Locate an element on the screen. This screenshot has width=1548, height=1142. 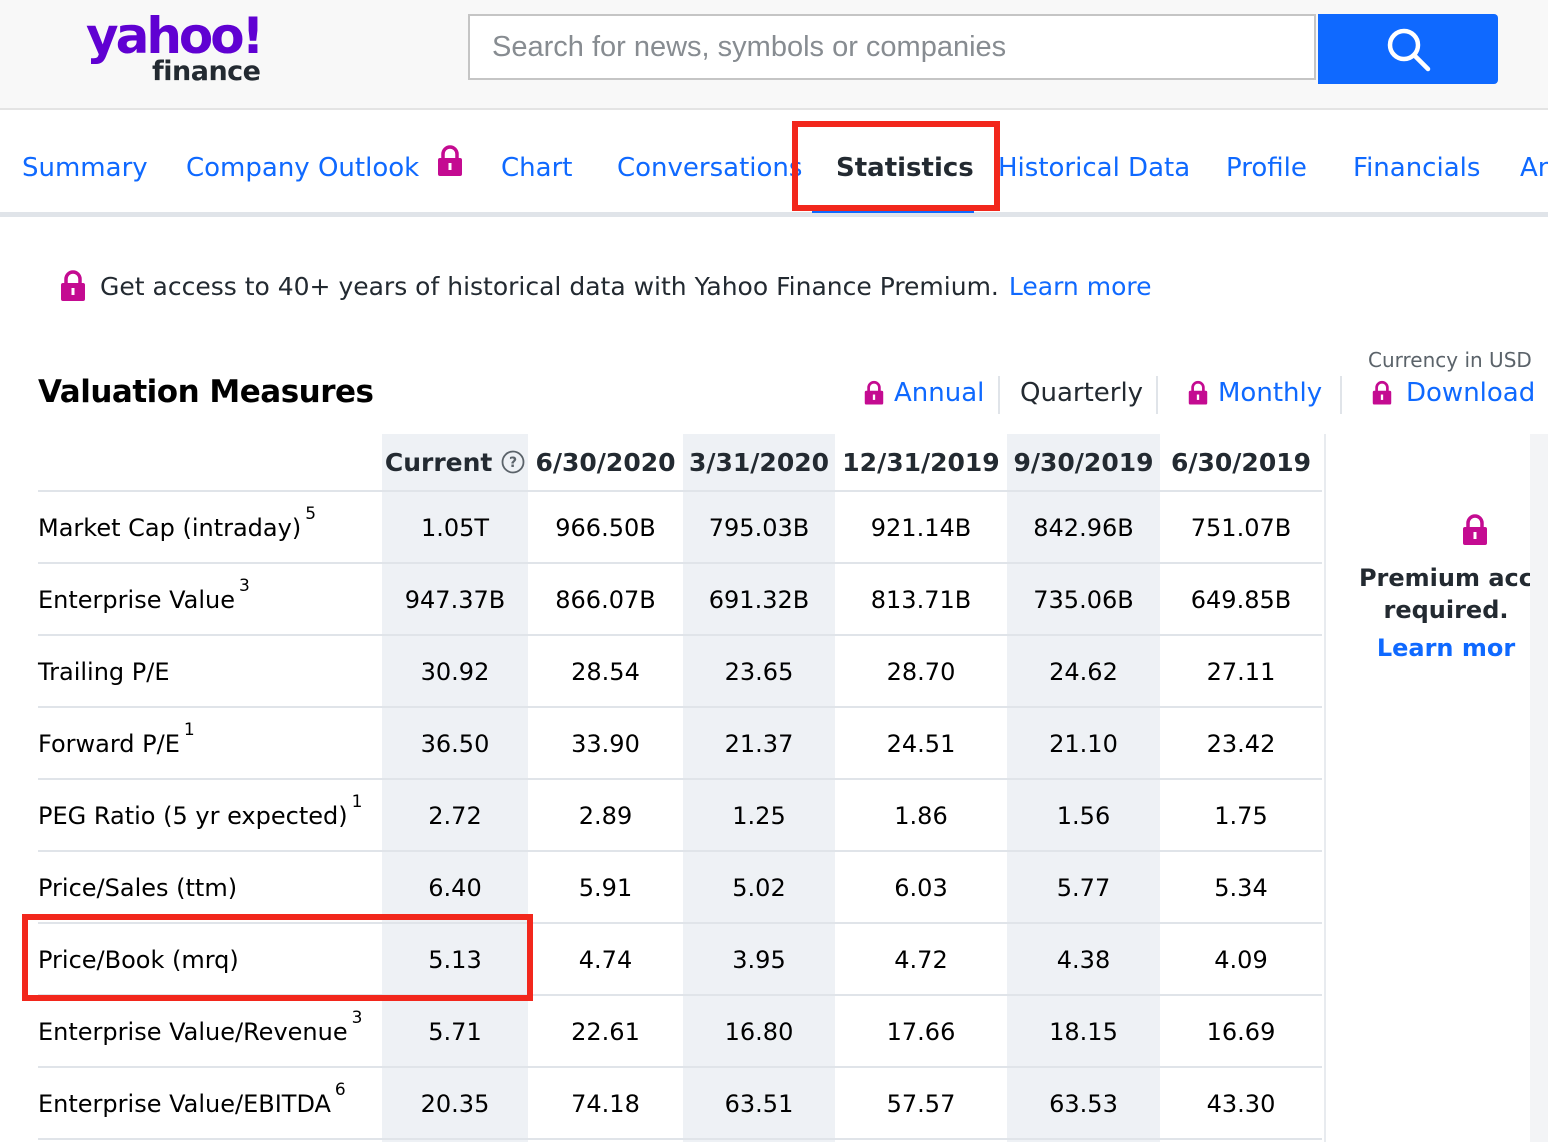
period-annual: Annual is located at coordinates (924, 393).